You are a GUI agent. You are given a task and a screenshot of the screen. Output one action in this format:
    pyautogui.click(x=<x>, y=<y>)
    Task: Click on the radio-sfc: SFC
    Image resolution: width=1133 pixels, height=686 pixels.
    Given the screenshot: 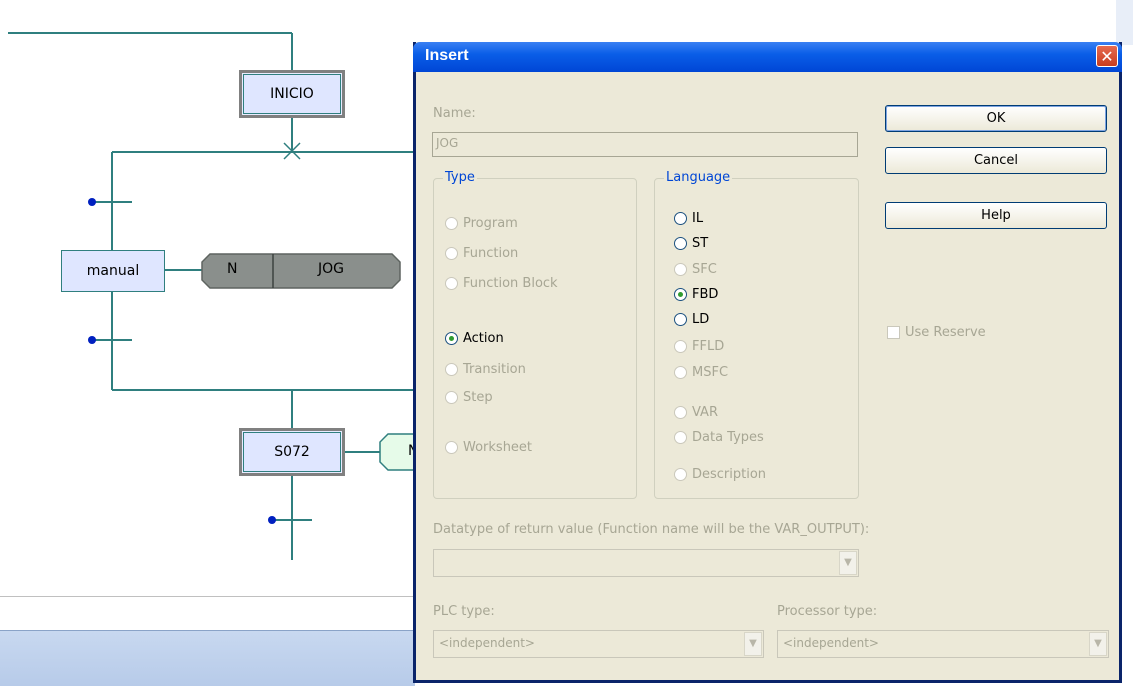 What is the action you would take?
    pyautogui.click(x=695, y=269)
    